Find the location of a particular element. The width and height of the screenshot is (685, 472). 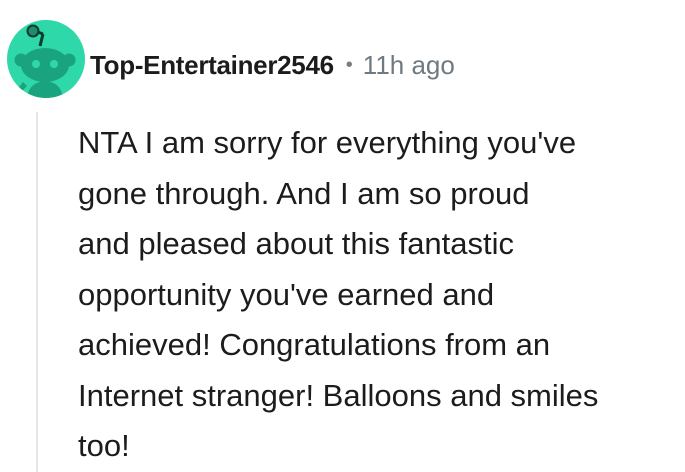

snoo-avatar-icon is located at coordinates (45, 61).